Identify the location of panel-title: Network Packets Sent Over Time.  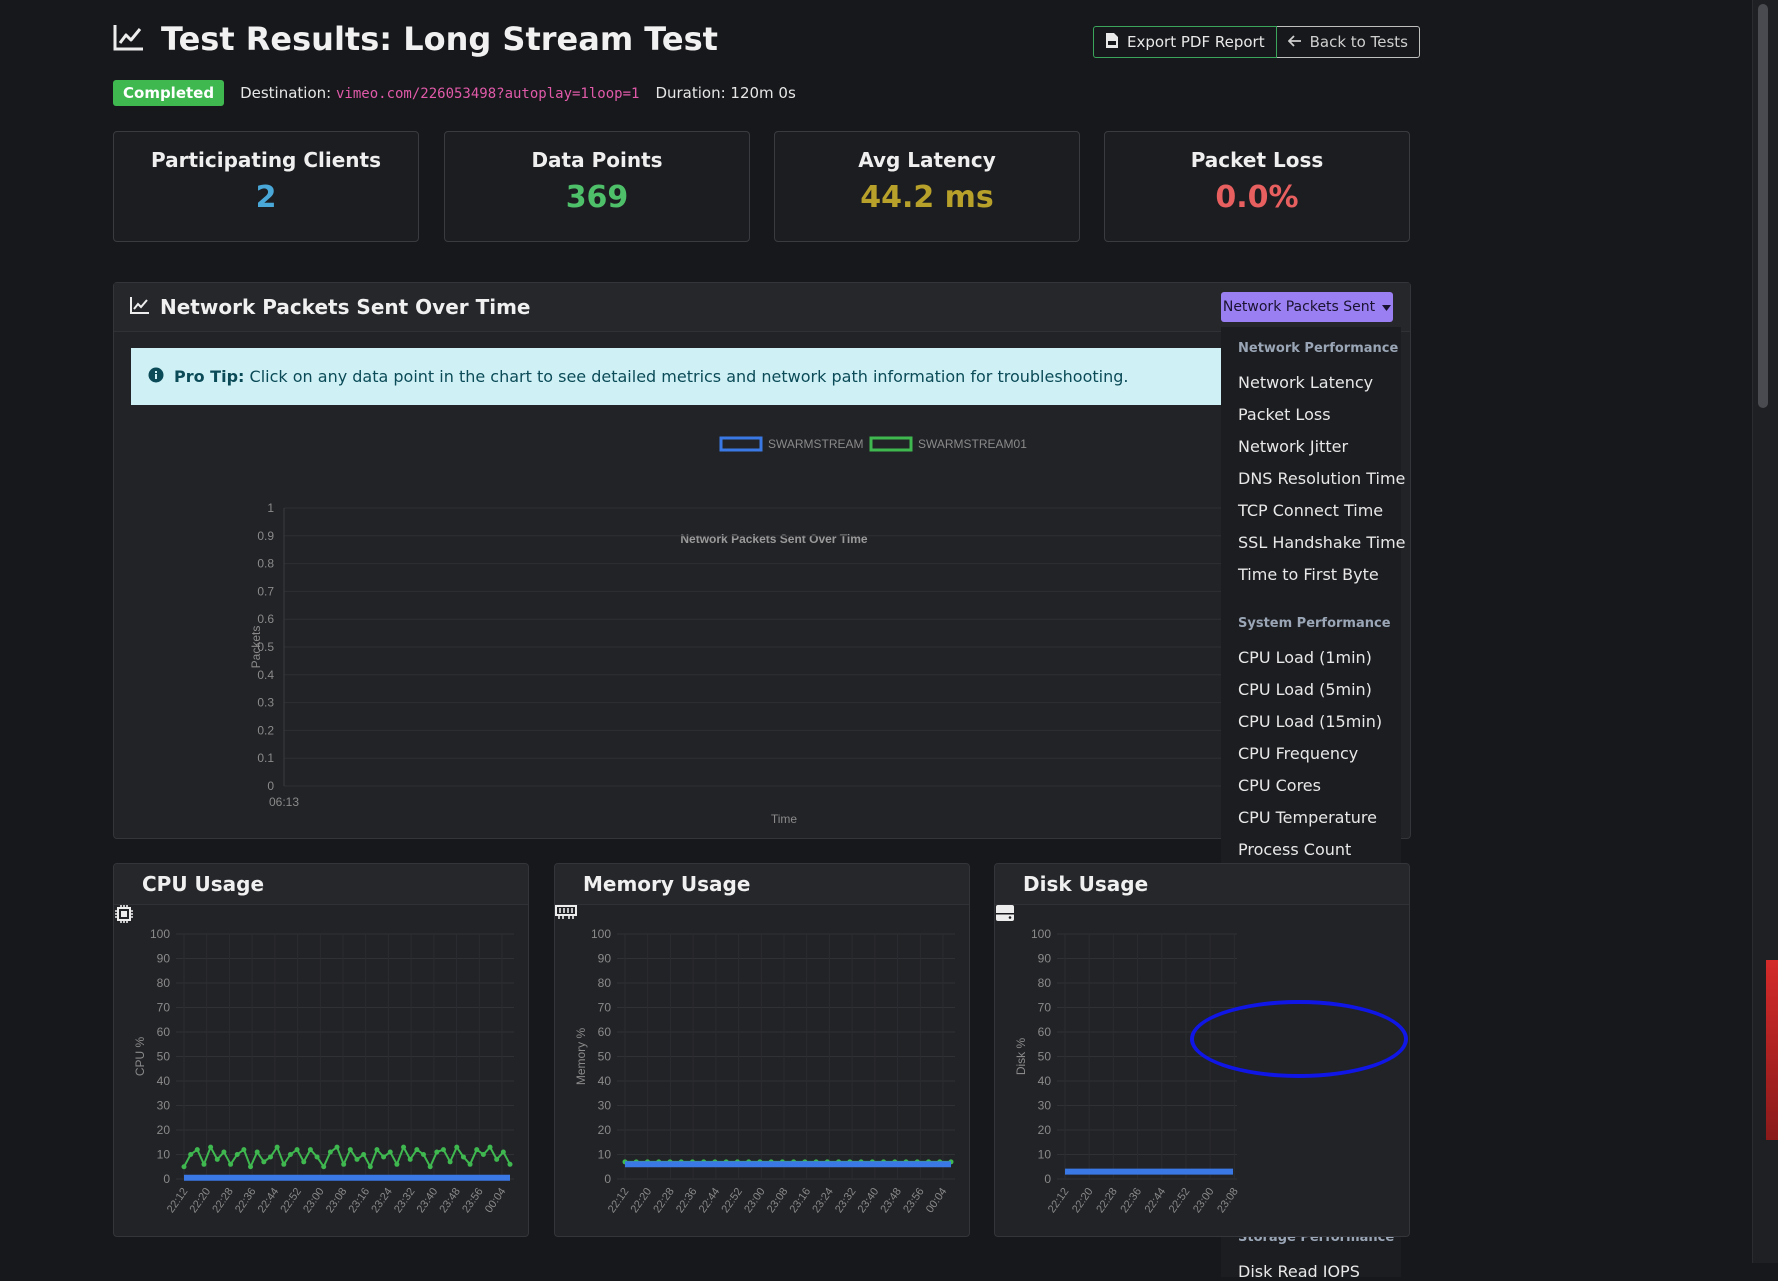
(345, 307).